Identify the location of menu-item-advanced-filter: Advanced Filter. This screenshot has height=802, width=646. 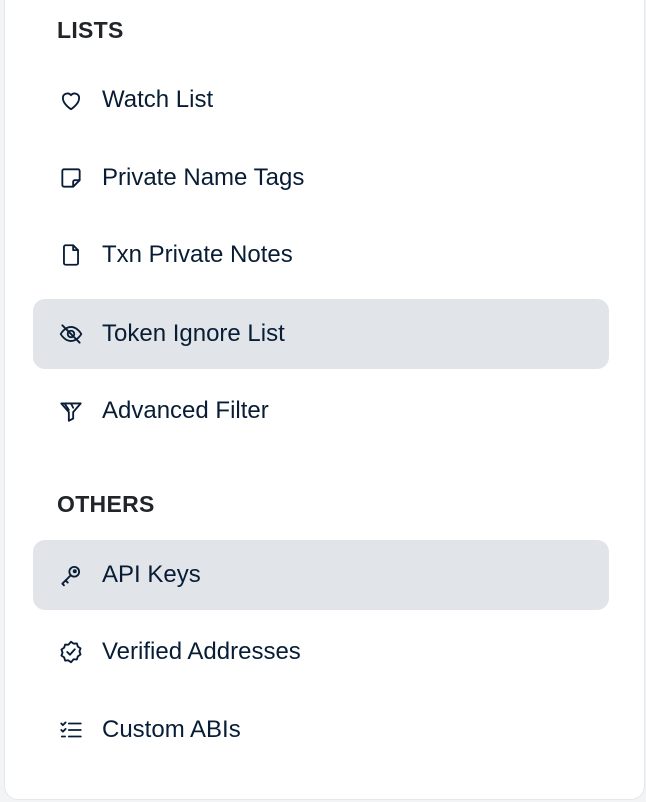
(321, 411).